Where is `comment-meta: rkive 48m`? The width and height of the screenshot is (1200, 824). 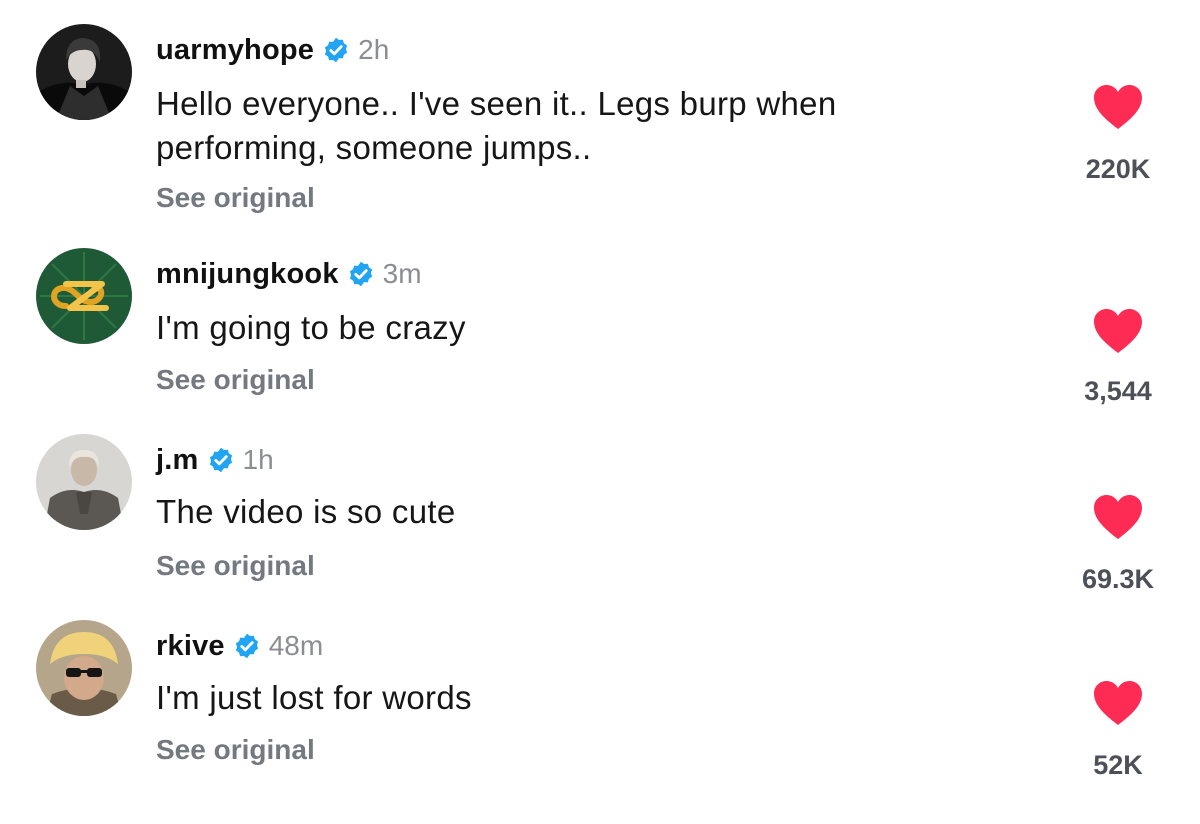 comment-meta: rkive 48m is located at coordinates (239, 646).